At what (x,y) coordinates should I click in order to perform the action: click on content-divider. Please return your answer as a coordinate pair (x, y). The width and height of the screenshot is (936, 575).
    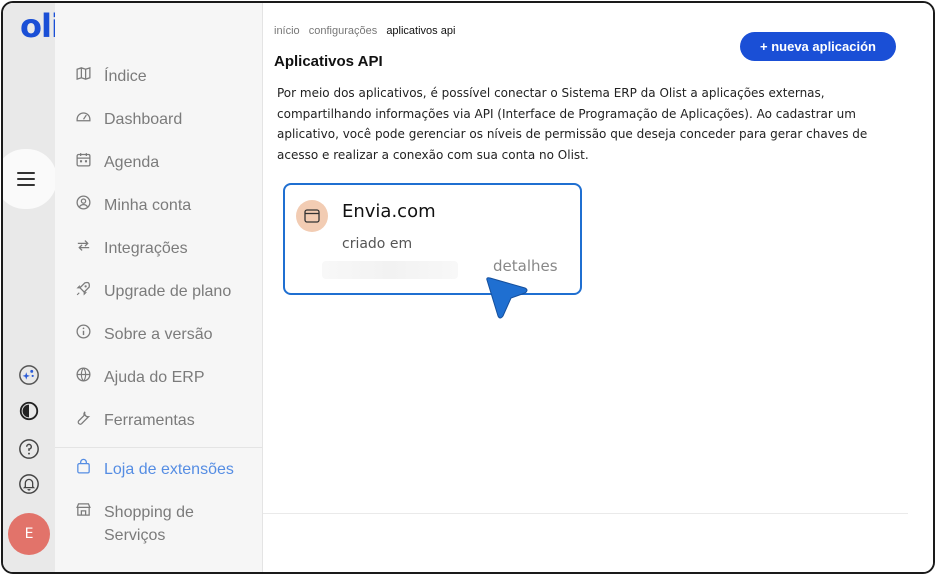
    Looking at the image, I should click on (585, 513).